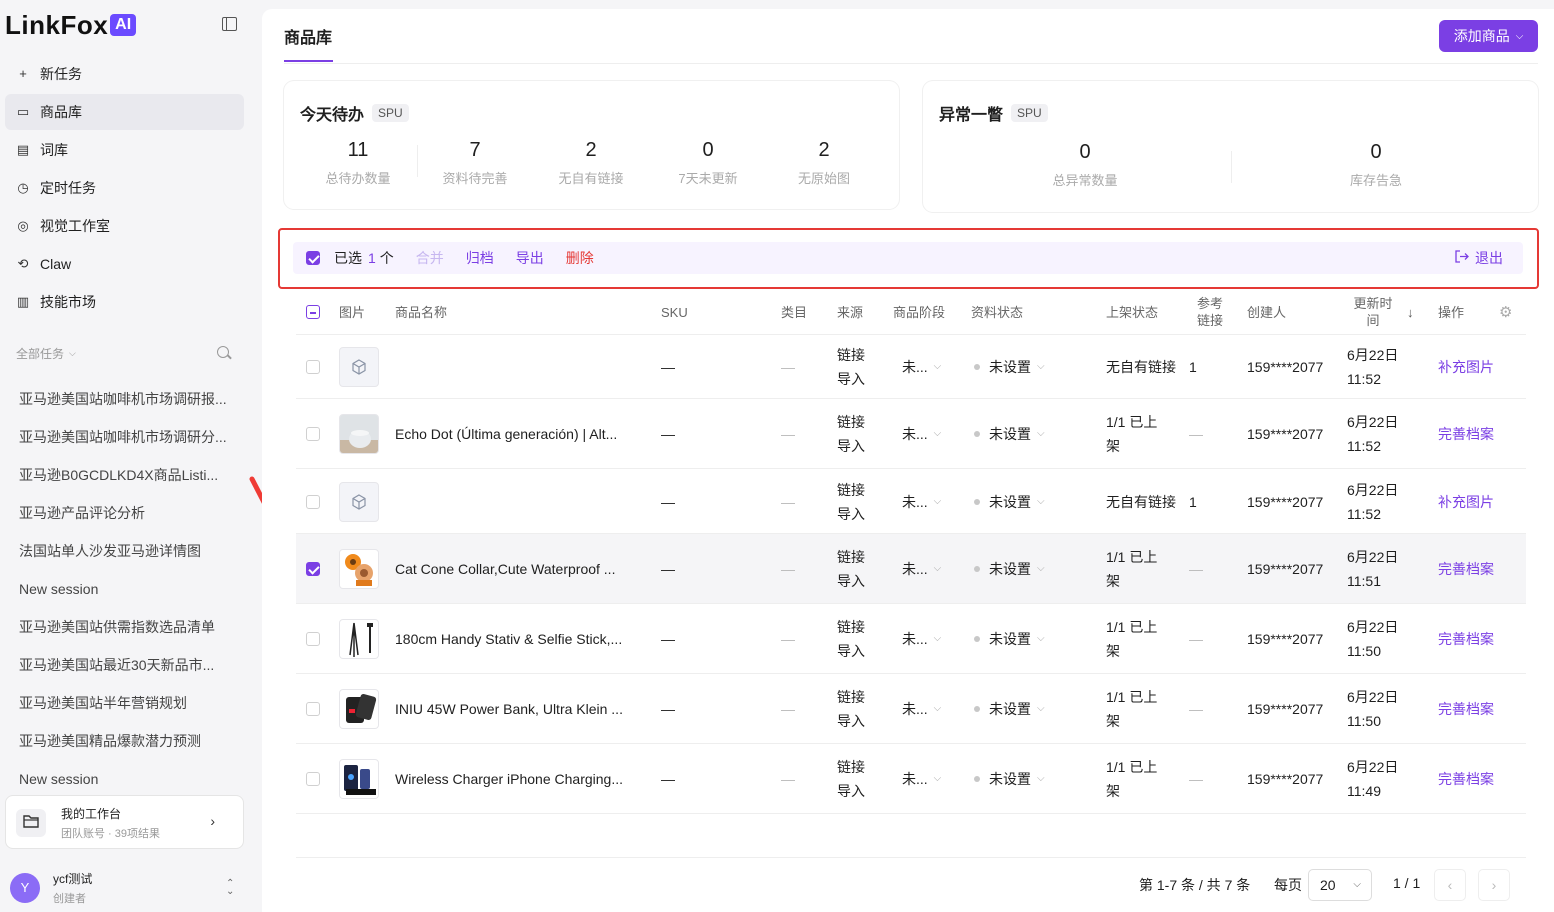  Describe the element at coordinates (708, 163) in the screenshot. I see `stat-item: 0 7天未更新` at that location.